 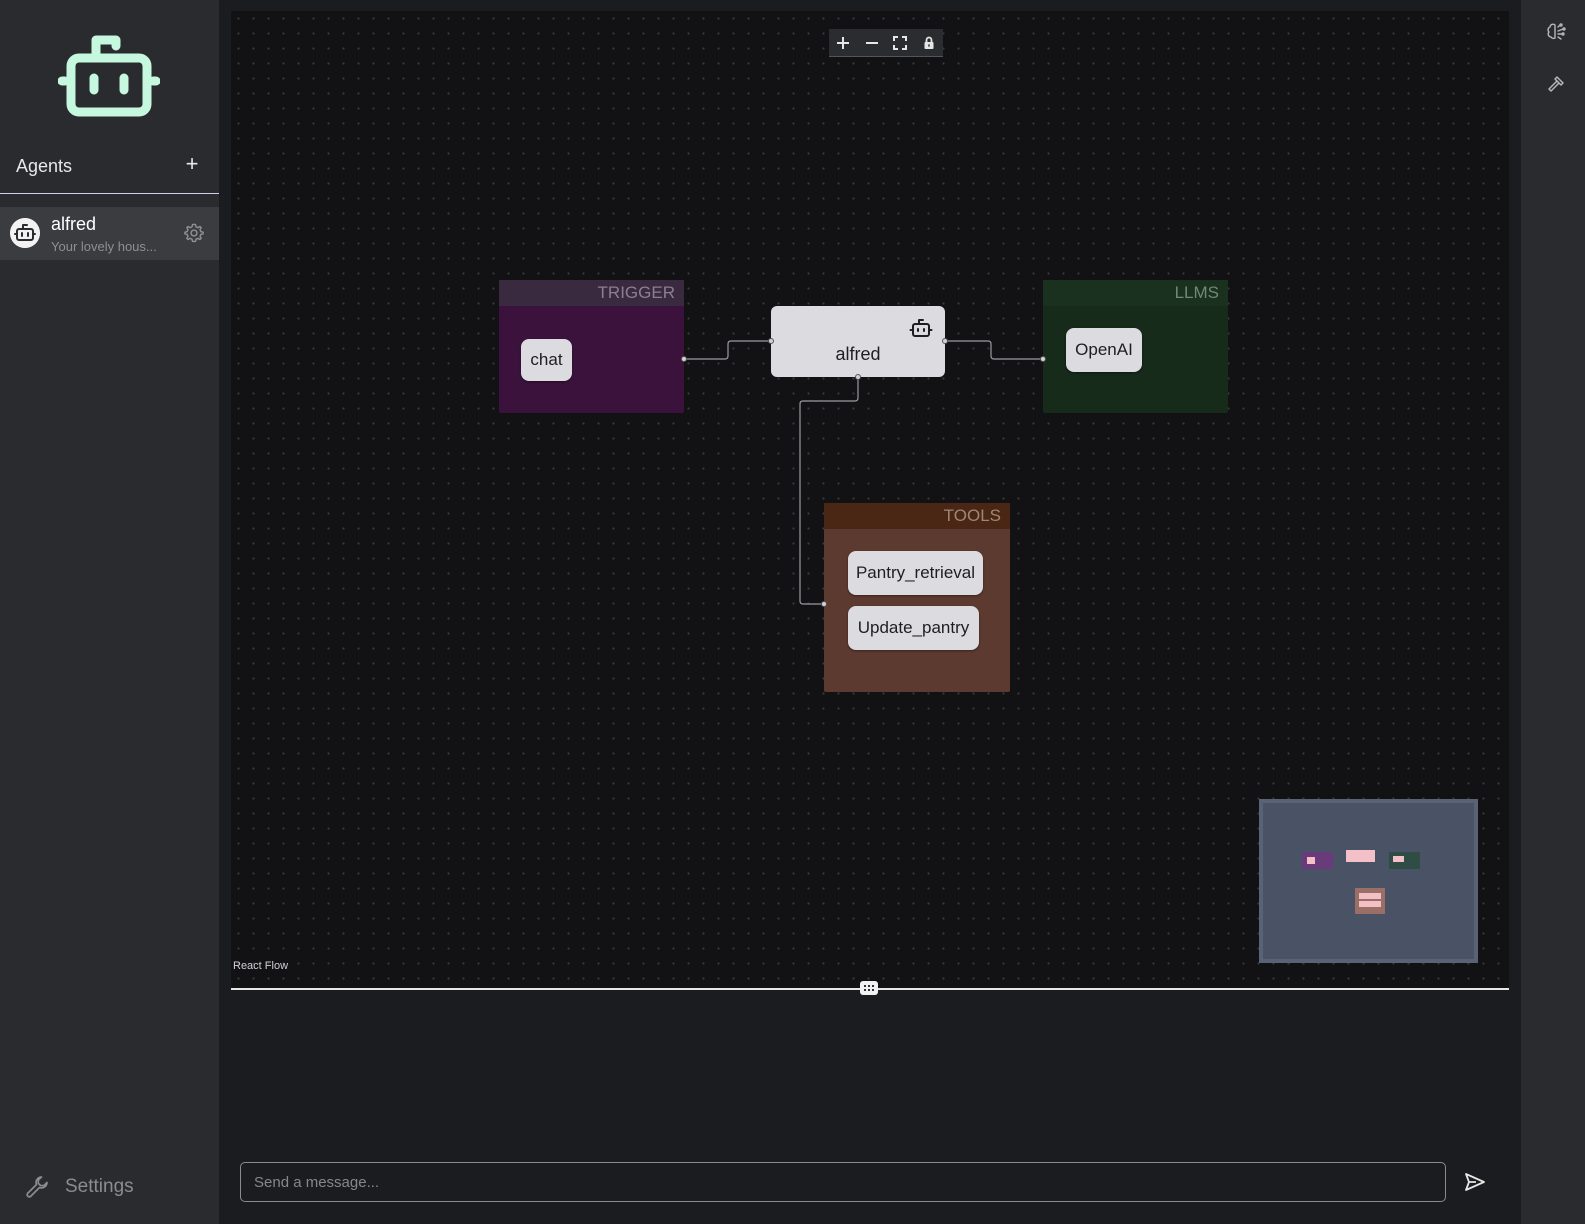 I want to click on llm-openai-node: OpenAI, so click(x=1104, y=350).